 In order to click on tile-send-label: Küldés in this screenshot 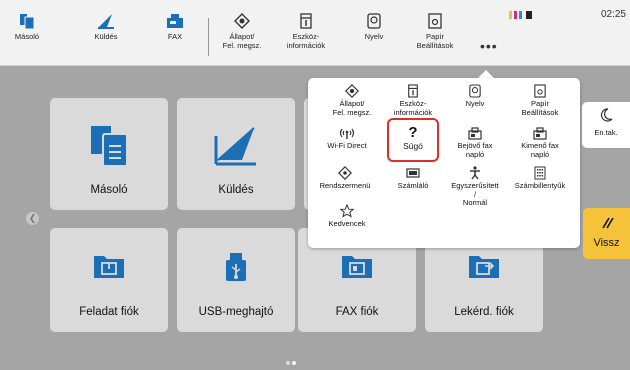, I will do `click(236, 190)`.